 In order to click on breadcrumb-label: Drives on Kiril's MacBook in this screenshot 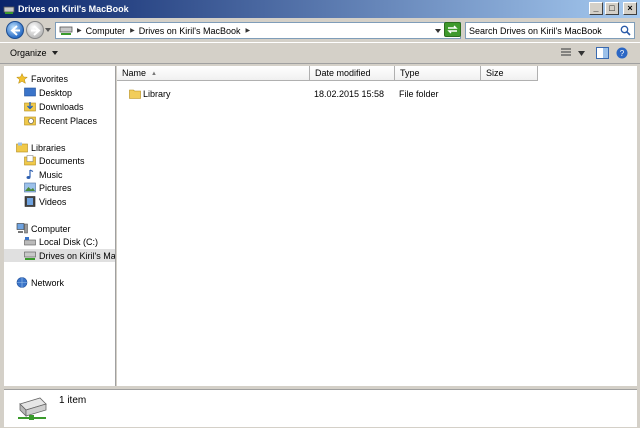, I will do `click(190, 31)`.